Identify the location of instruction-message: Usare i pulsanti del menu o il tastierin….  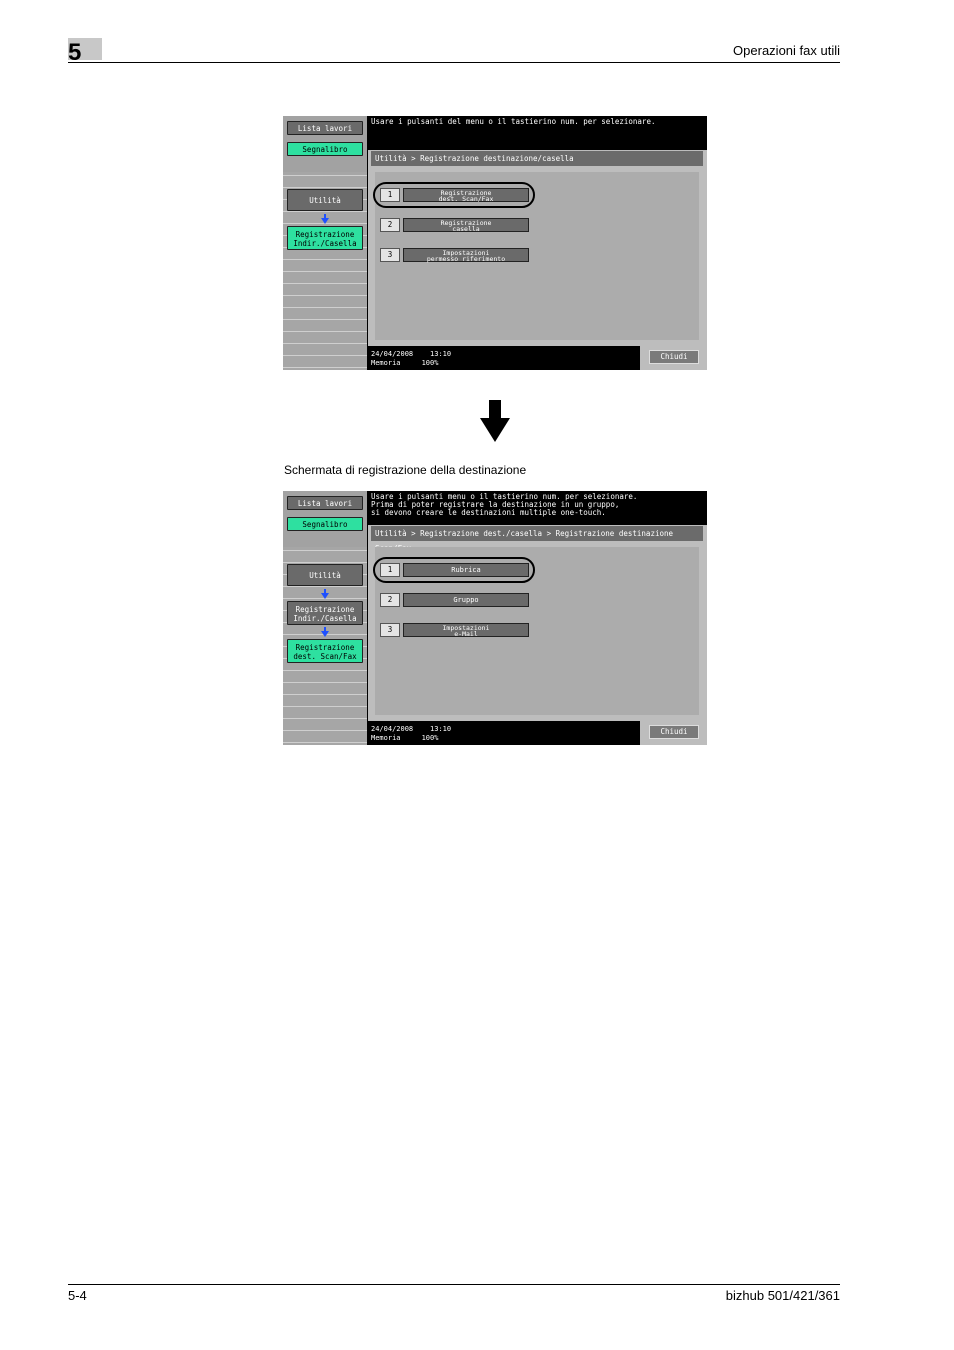
(513, 121).